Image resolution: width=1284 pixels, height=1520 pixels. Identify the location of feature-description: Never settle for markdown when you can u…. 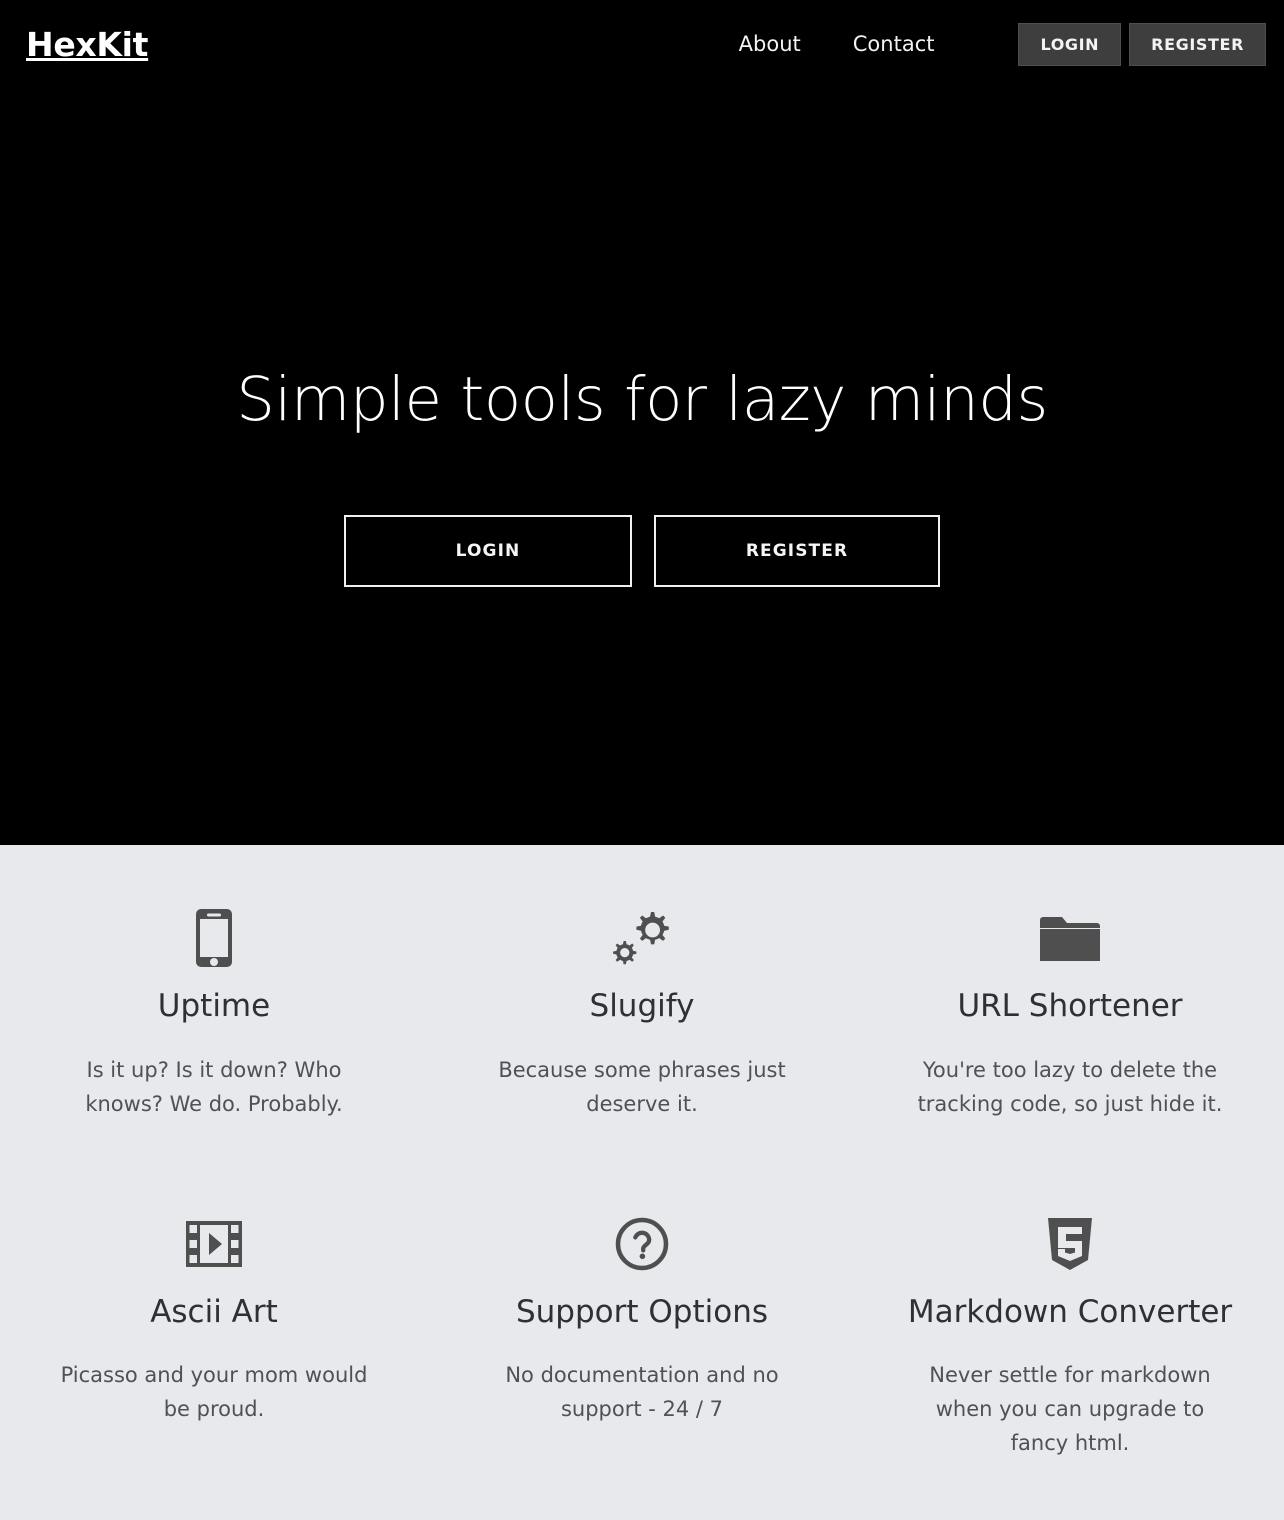
(1070, 1409).